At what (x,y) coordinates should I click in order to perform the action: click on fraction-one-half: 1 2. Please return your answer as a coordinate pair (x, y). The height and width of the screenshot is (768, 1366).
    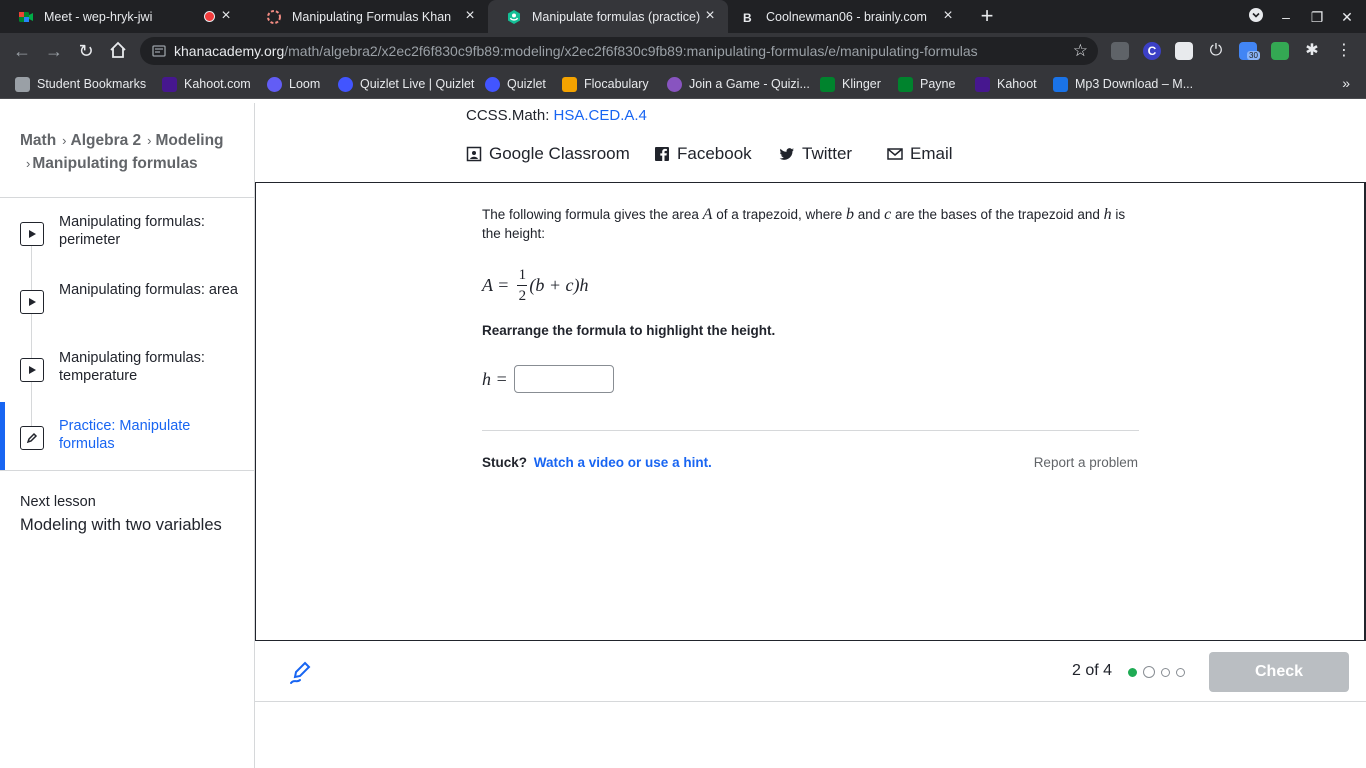
    Looking at the image, I should click on (522, 285).